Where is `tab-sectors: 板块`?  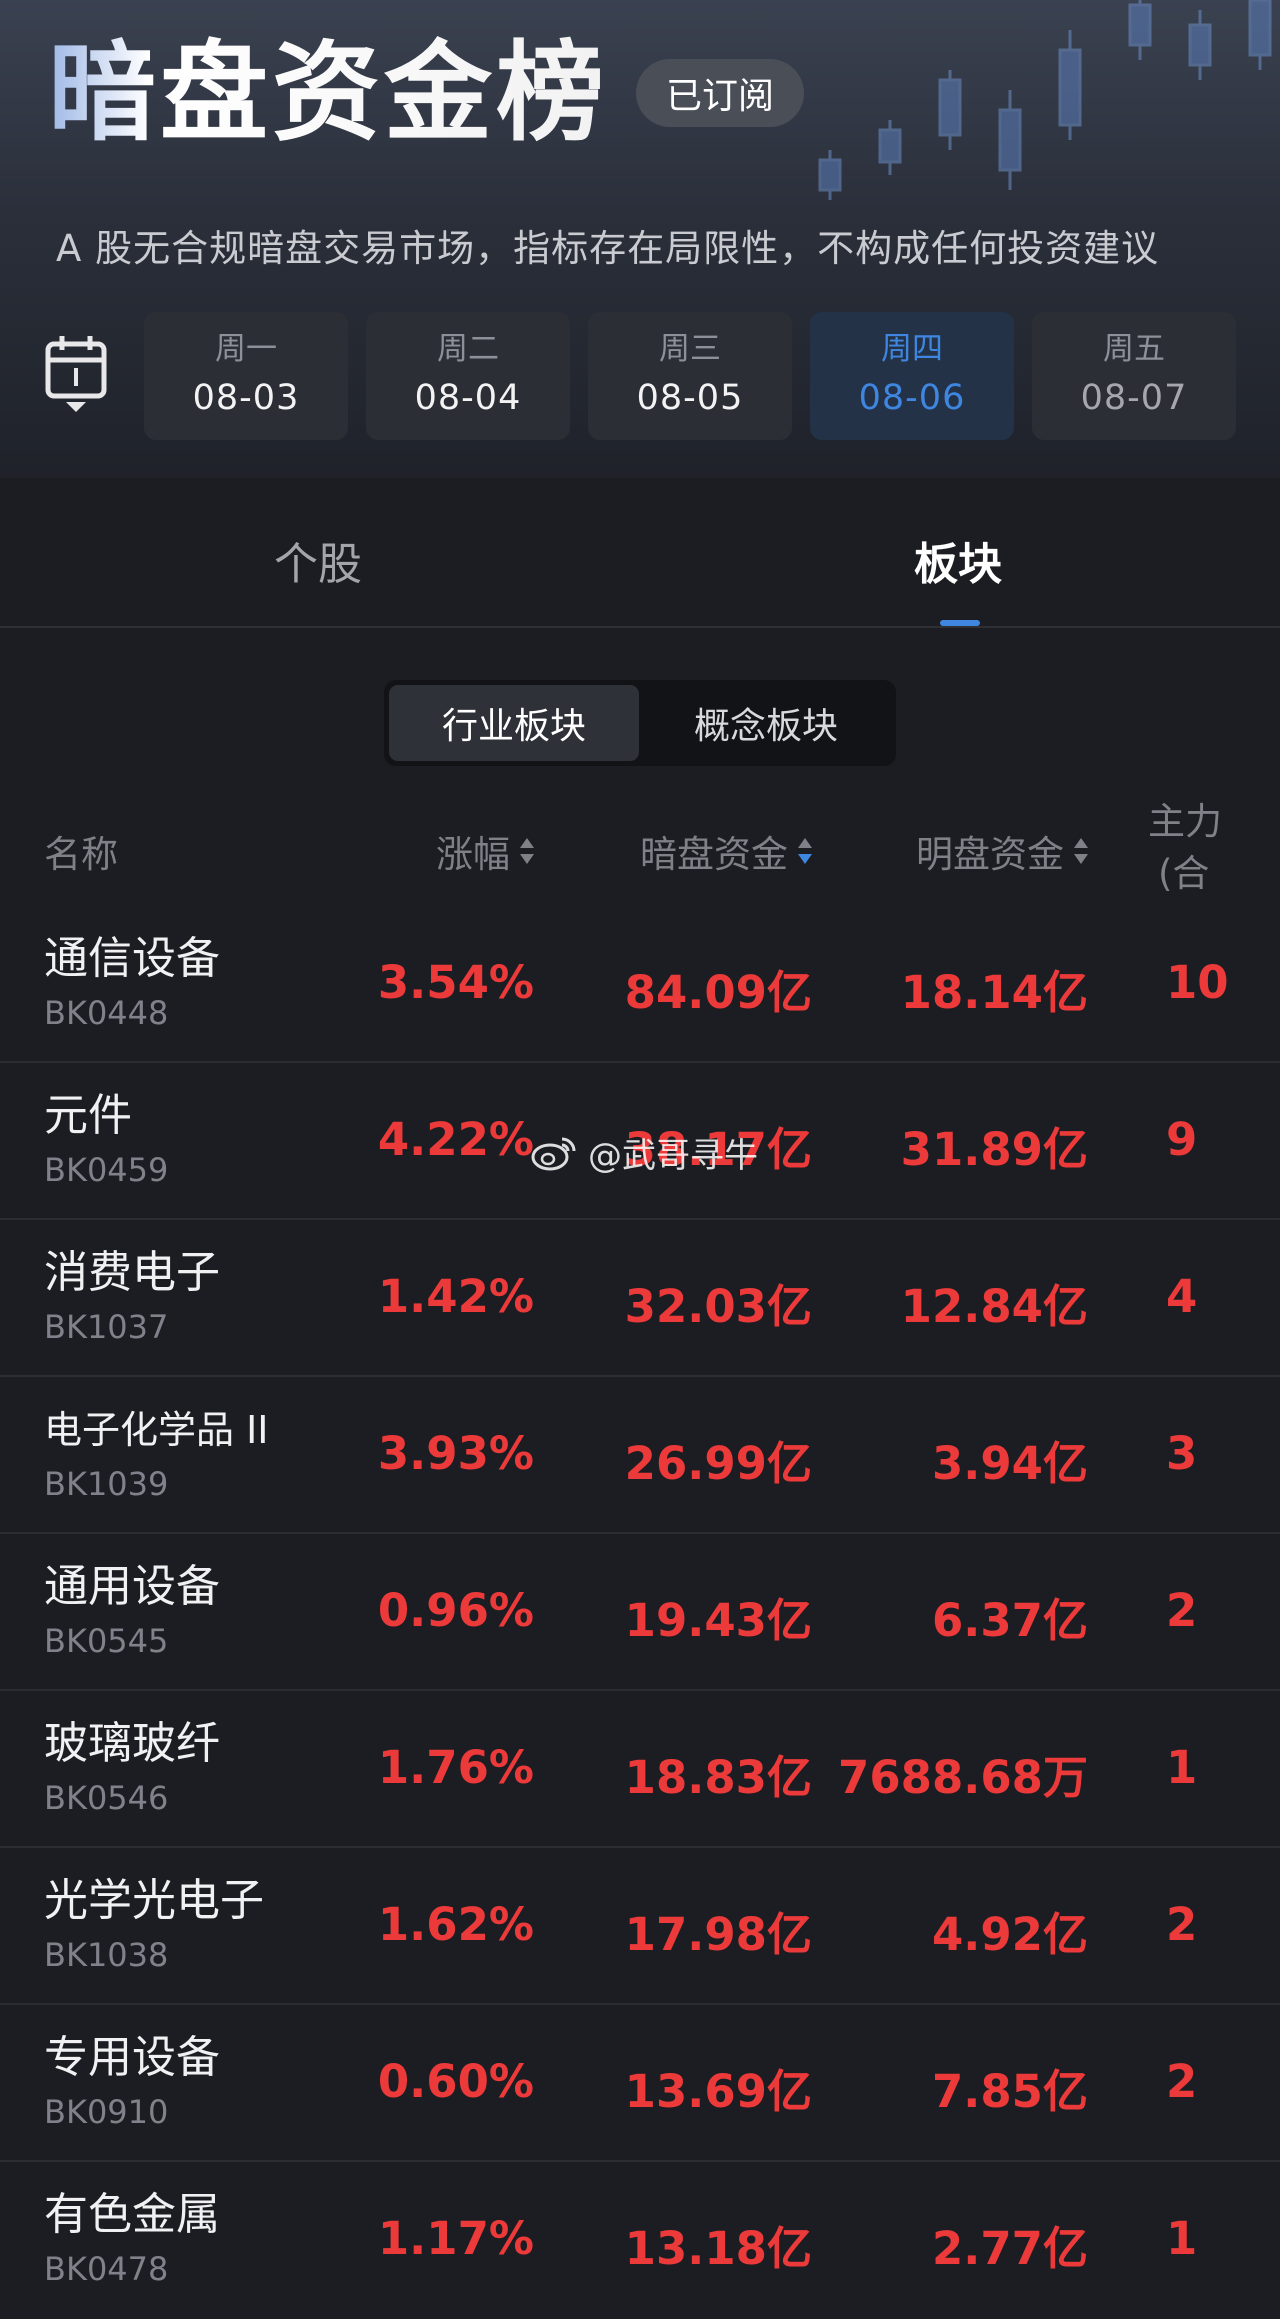 tab-sectors: 板块 is located at coordinates (958, 560).